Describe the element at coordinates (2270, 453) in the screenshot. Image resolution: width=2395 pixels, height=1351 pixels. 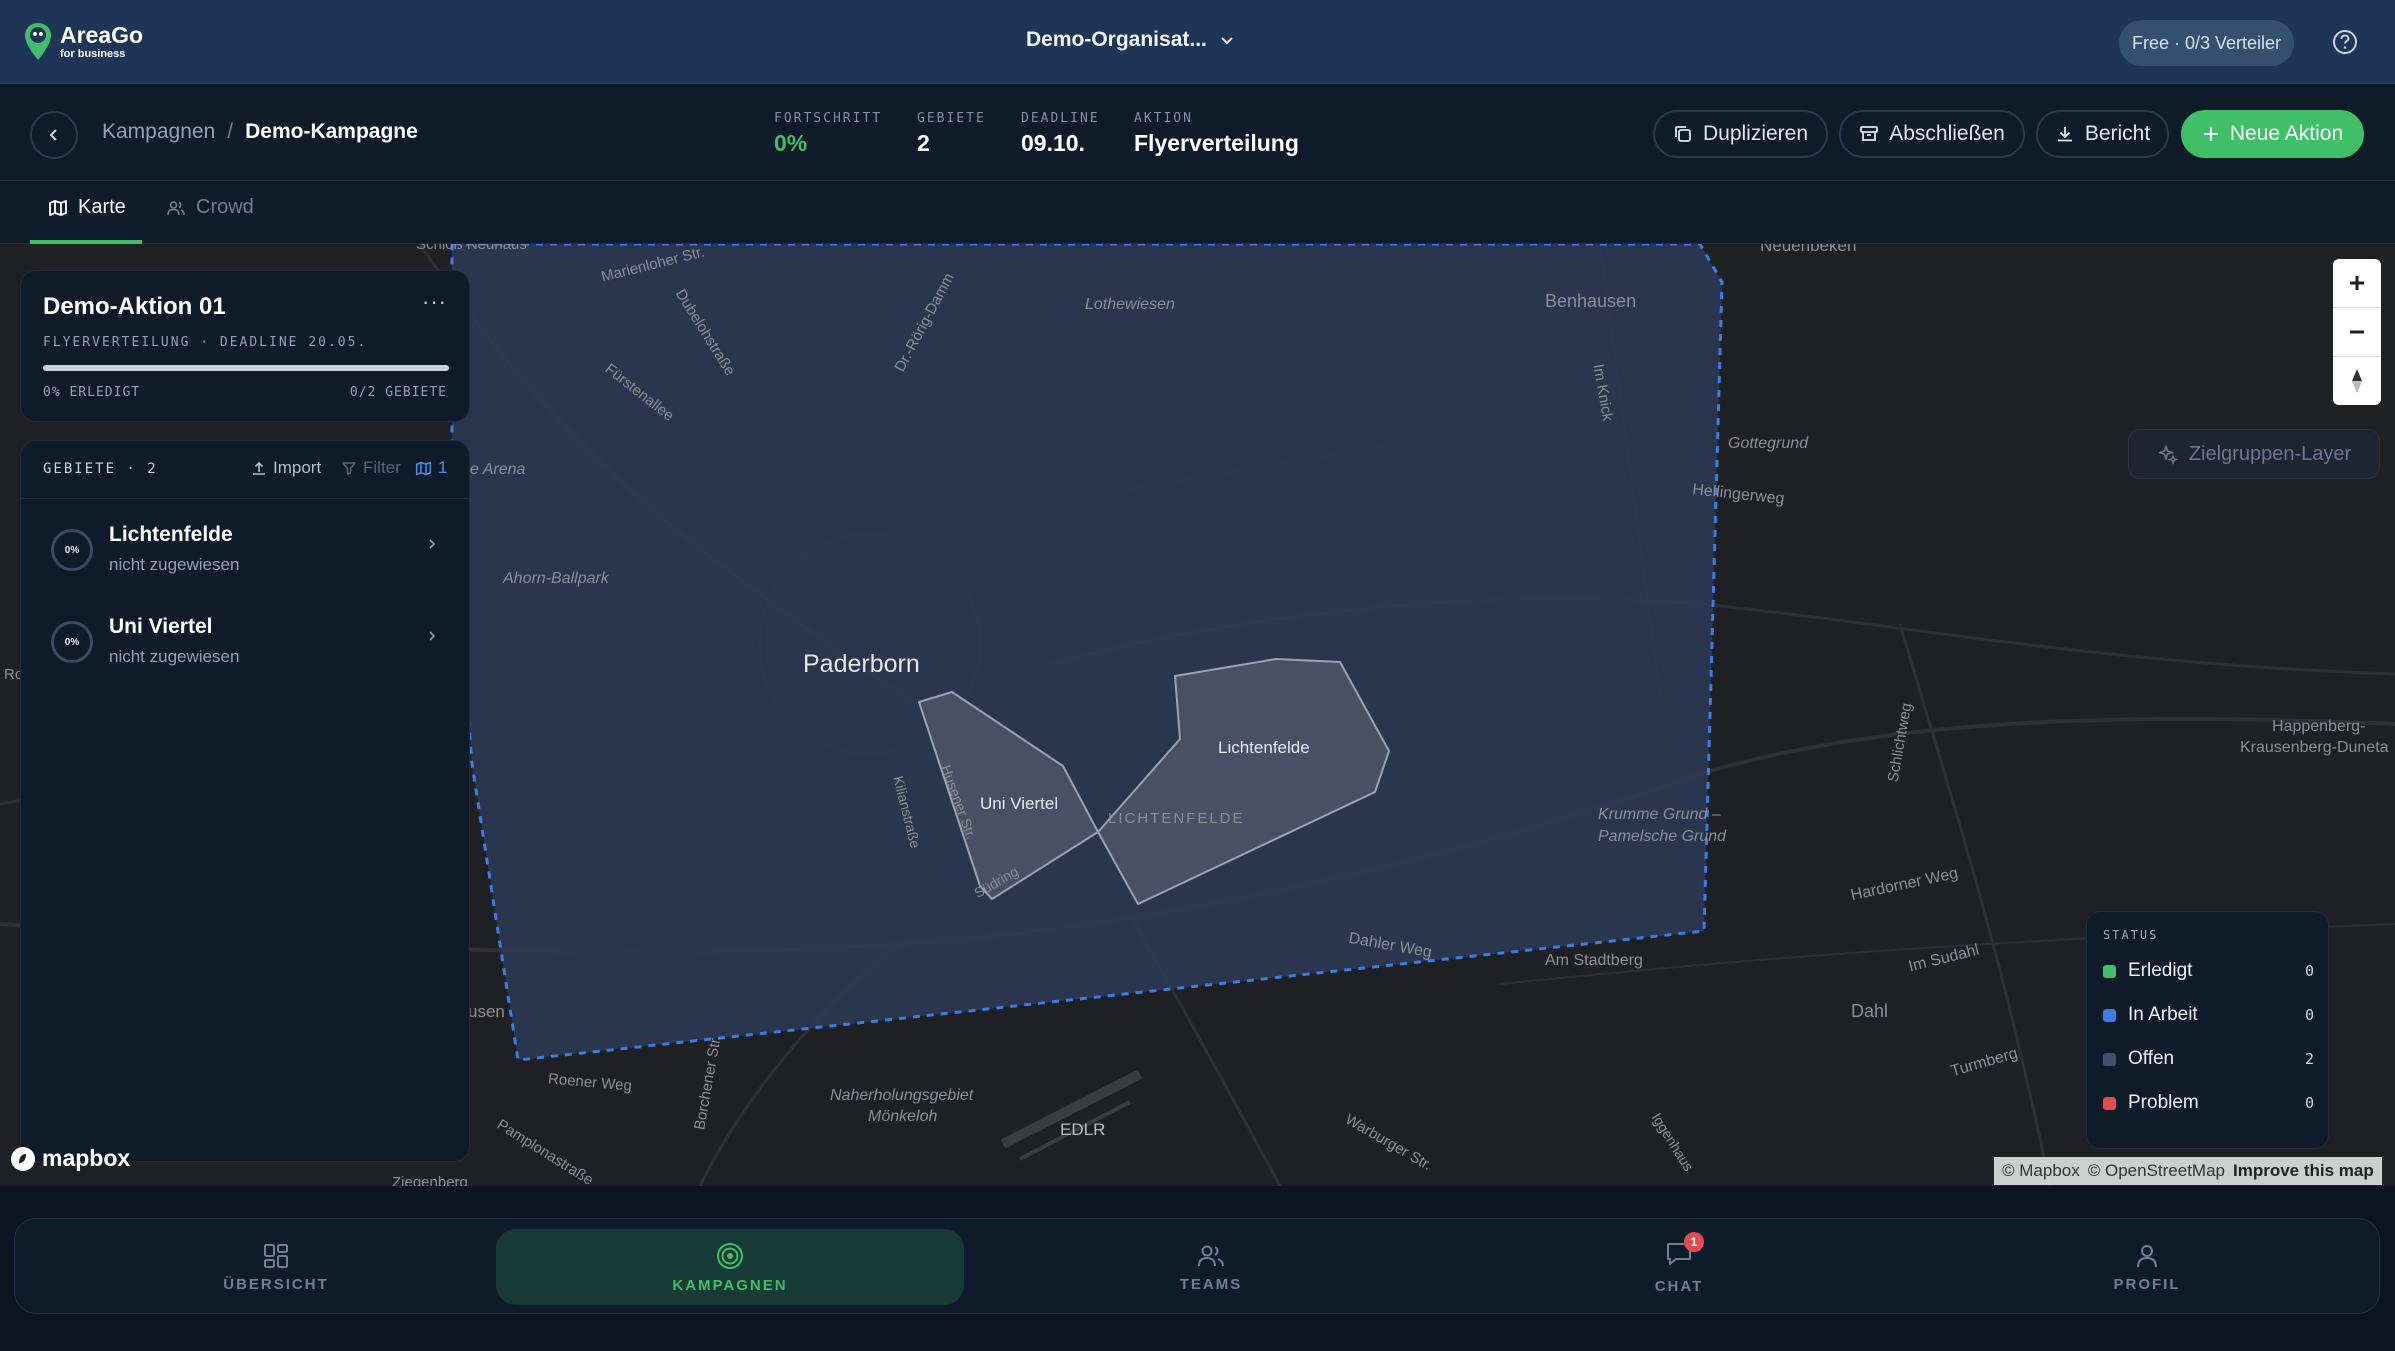
I see `target-group-layer-label: Zielgruppen-Layer` at that location.